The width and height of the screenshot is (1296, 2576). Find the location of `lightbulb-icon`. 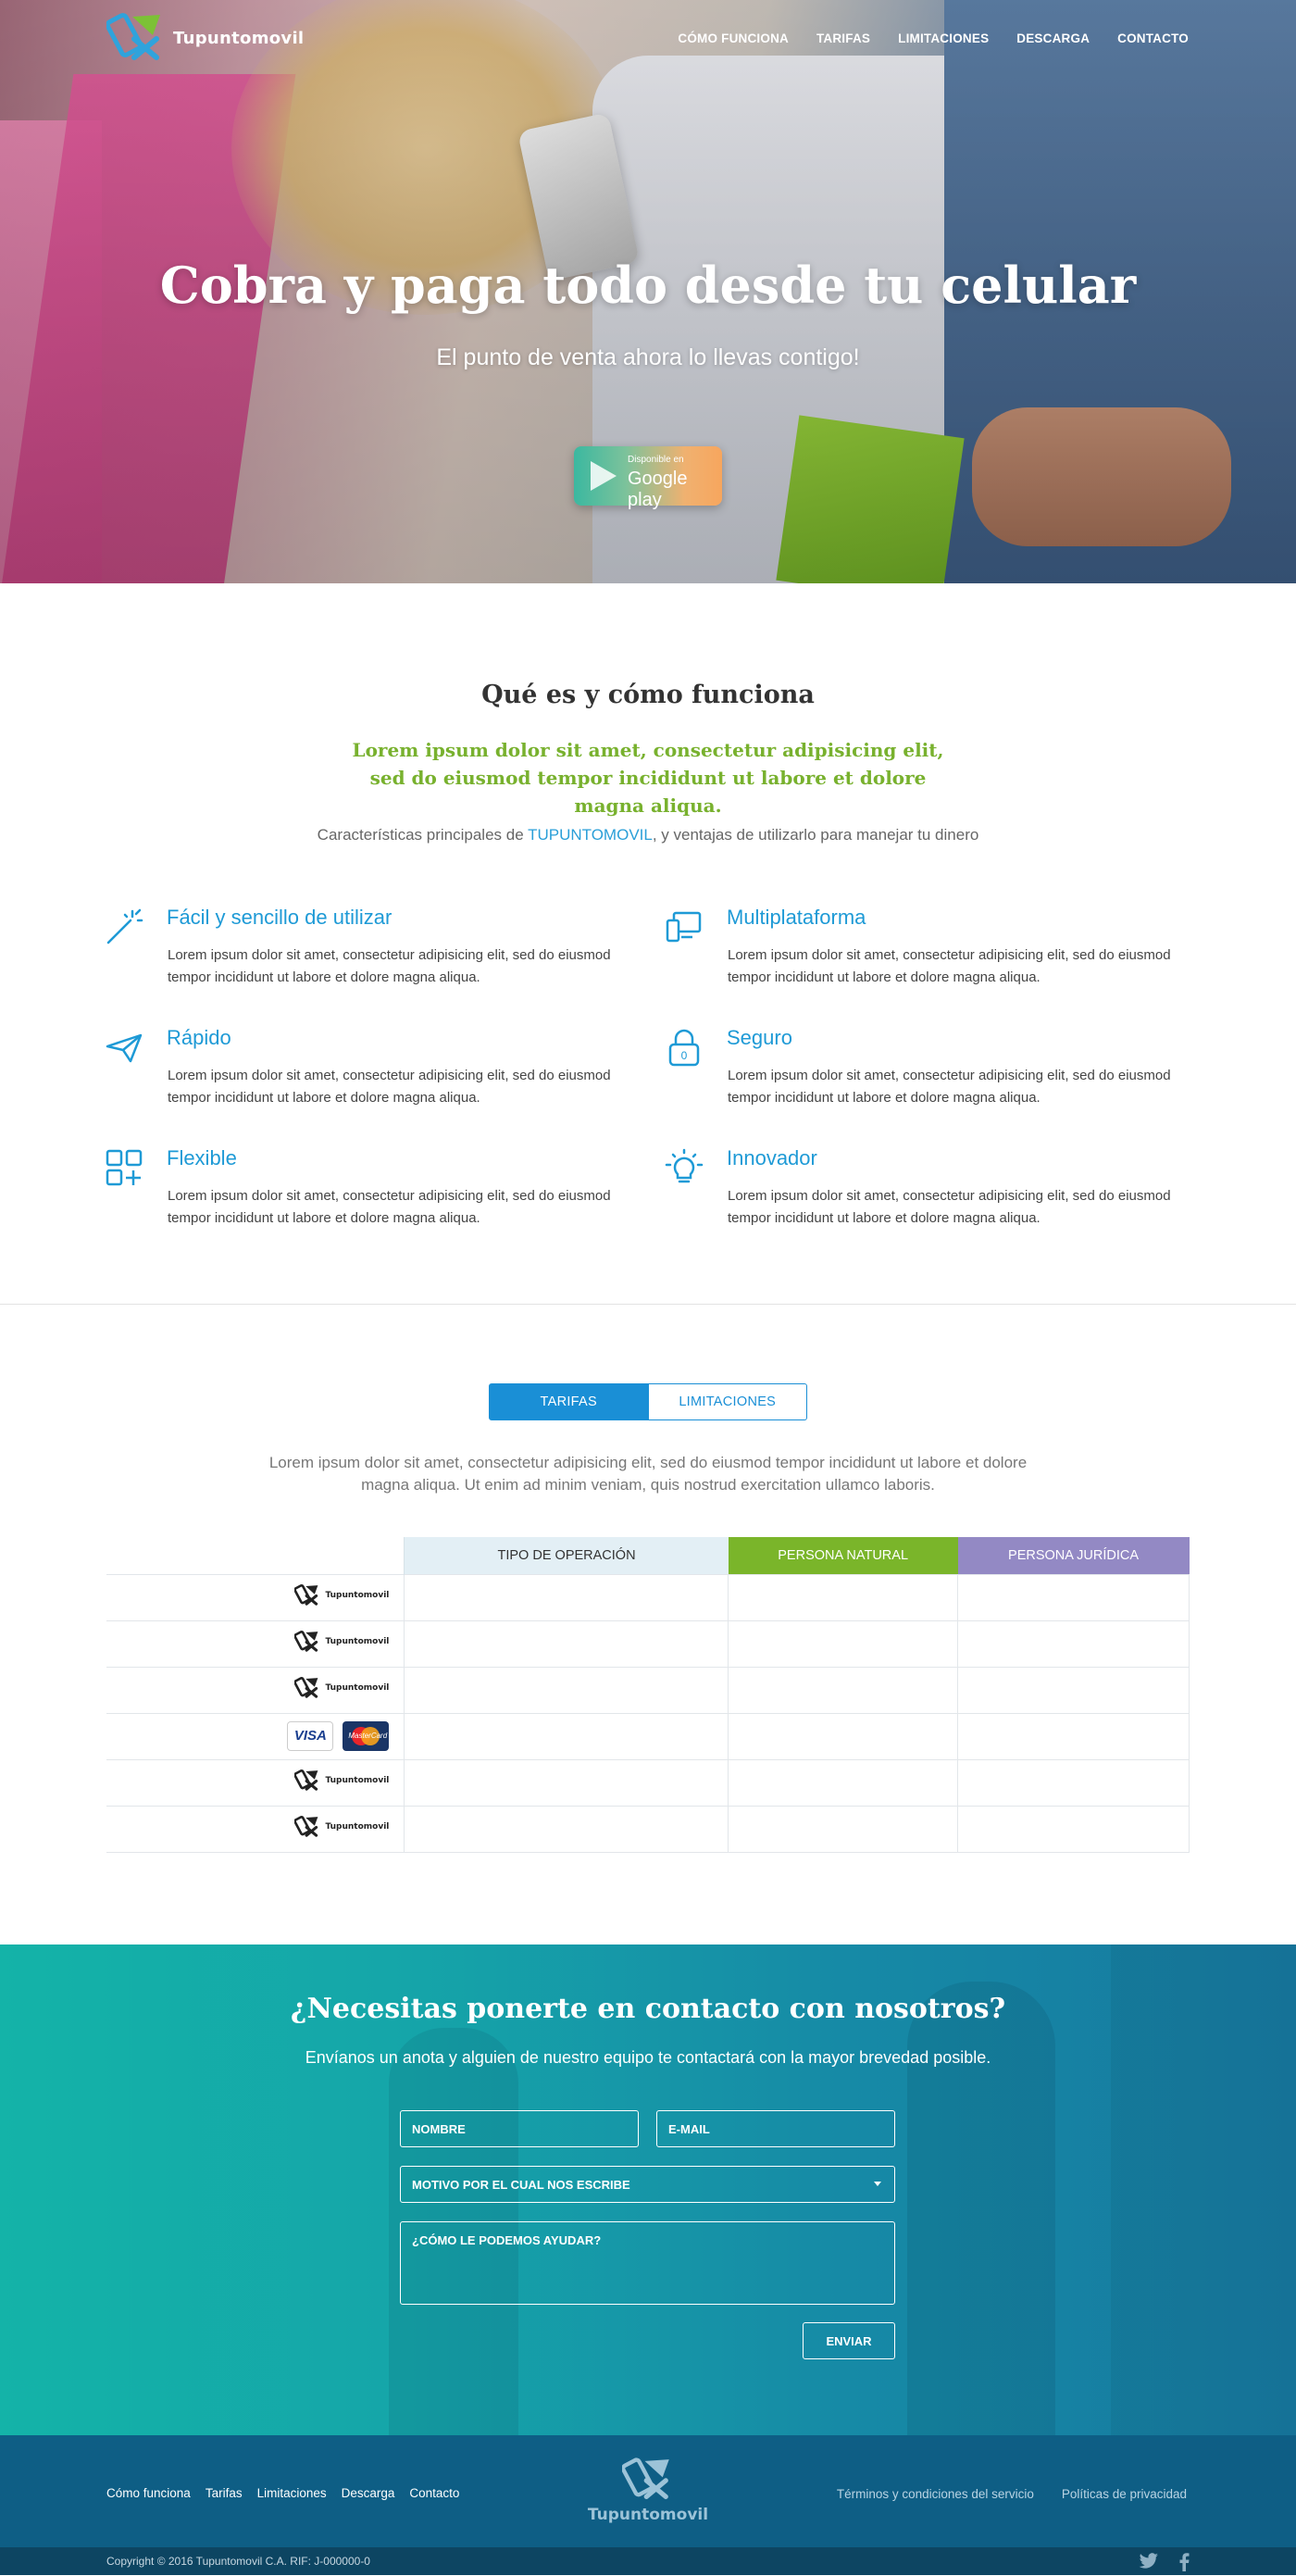

lightbulb-icon is located at coordinates (684, 1168).